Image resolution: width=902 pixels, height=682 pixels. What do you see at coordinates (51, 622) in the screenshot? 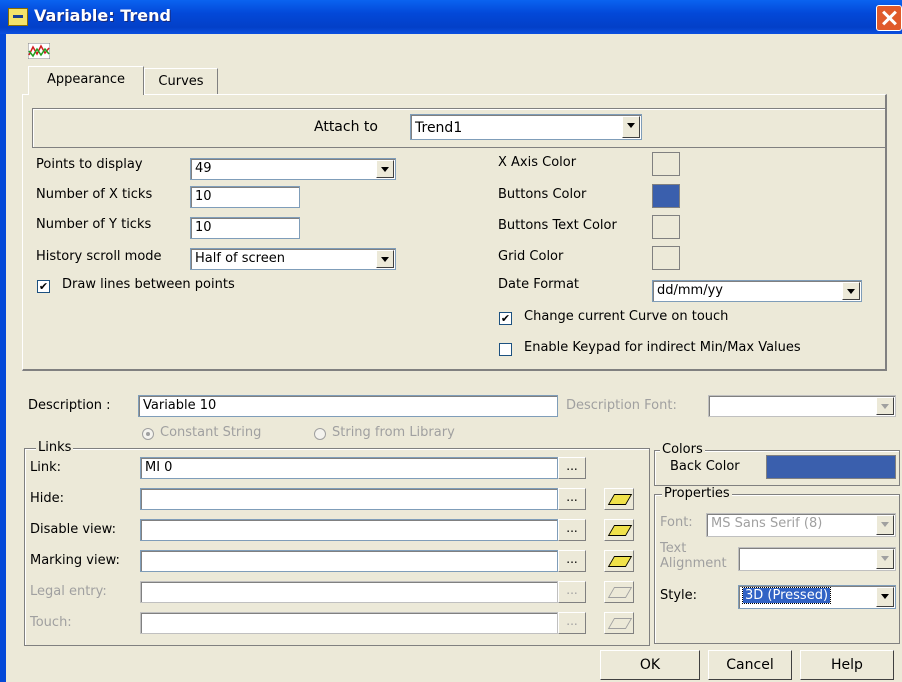
I see `touch-label: Touch:` at bounding box center [51, 622].